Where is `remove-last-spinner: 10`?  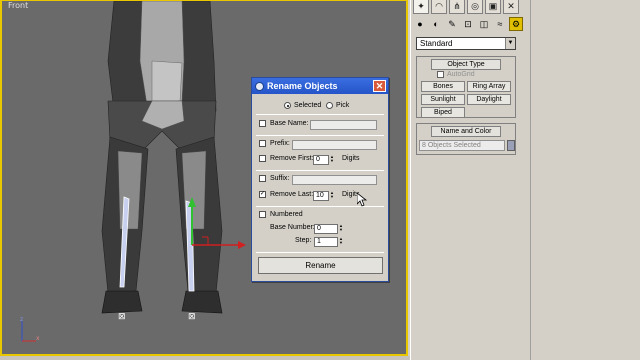 remove-last-spinner: 10 is located at coordinates (321, 196).